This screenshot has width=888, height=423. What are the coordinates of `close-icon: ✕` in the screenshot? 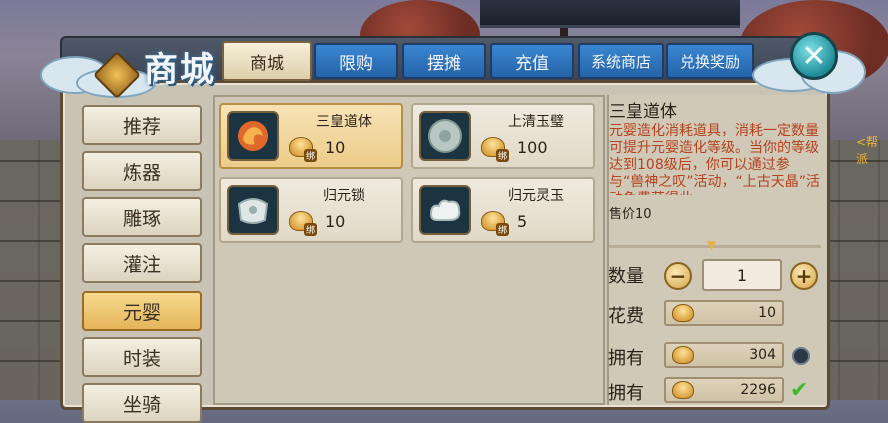 It's located at (814, 56).